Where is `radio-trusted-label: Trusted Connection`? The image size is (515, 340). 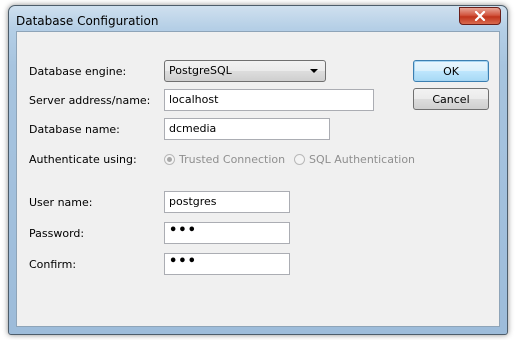
radio-trusted-label: Trusted Connection is located at coordinates (232, 159).